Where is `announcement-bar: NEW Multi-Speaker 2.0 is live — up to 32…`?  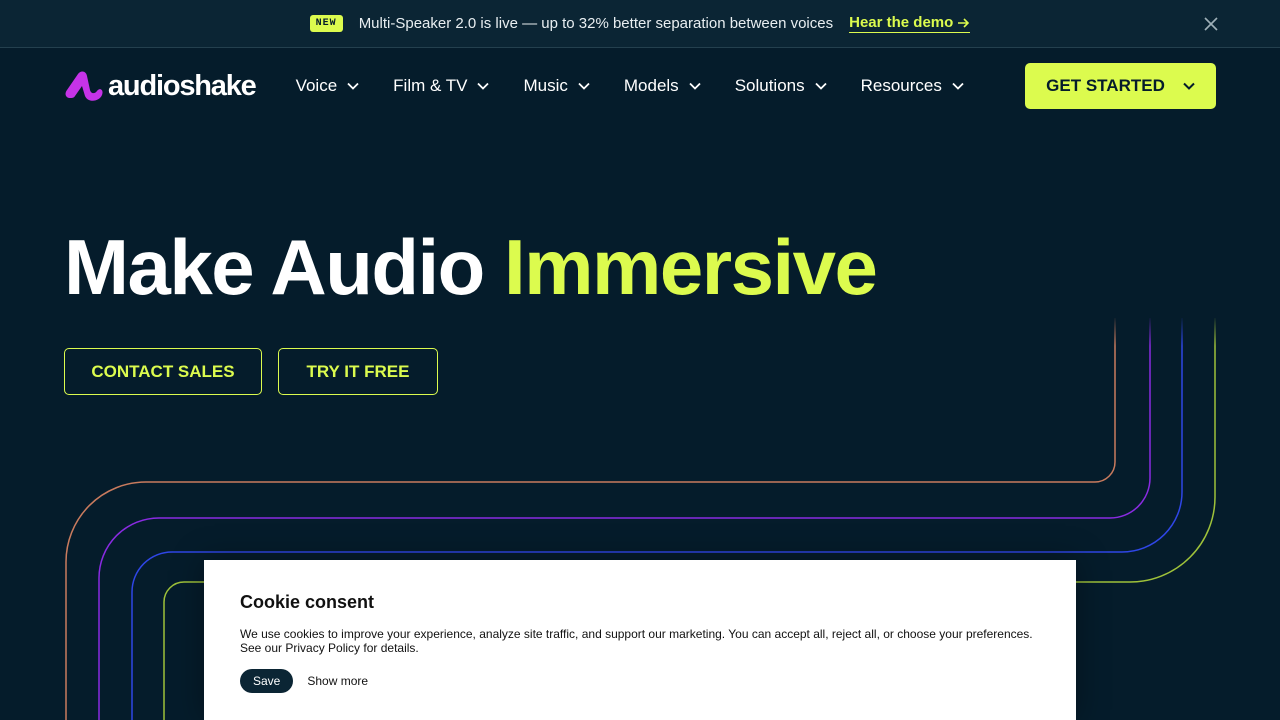
announcement-bar: NEW Multi-Speaker 2.0 is live — up to 32… is located at coordinates (640, 24).